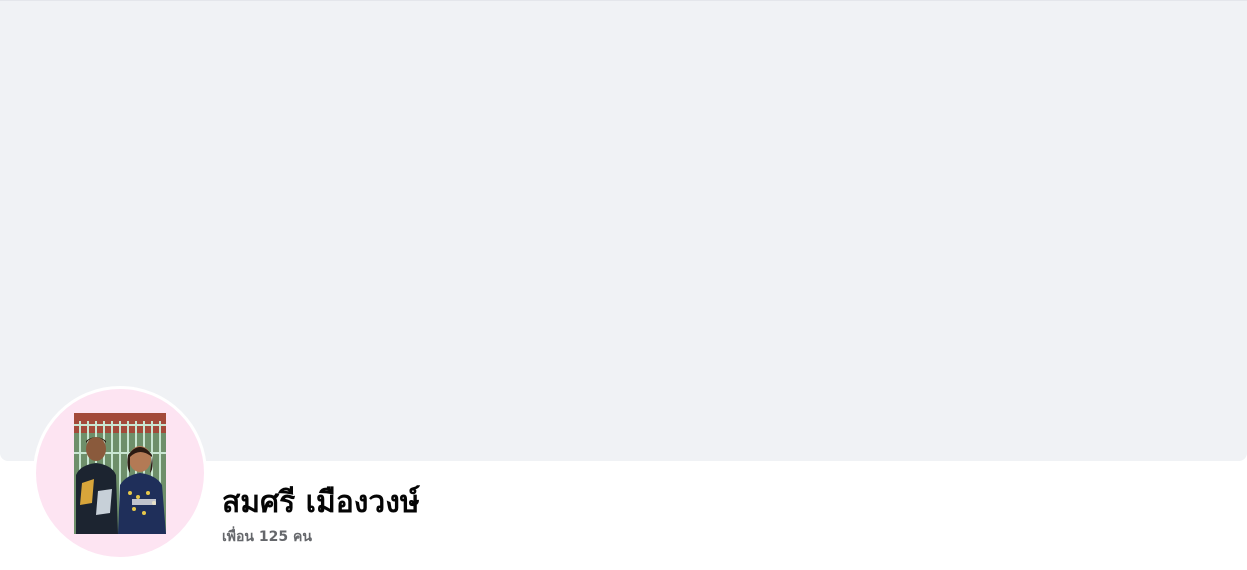 The image size is (1247, 570). Describe the element at coordinates (267, 537) in the screenshot. I see `friends-count-link: เพื่อน 125 คน` at that location.